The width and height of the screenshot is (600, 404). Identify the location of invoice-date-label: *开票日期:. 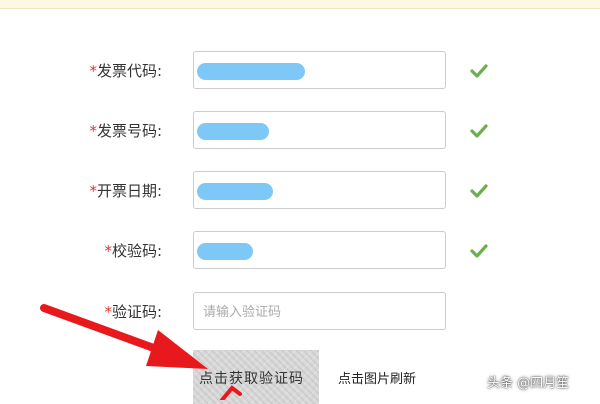
(125, 191).